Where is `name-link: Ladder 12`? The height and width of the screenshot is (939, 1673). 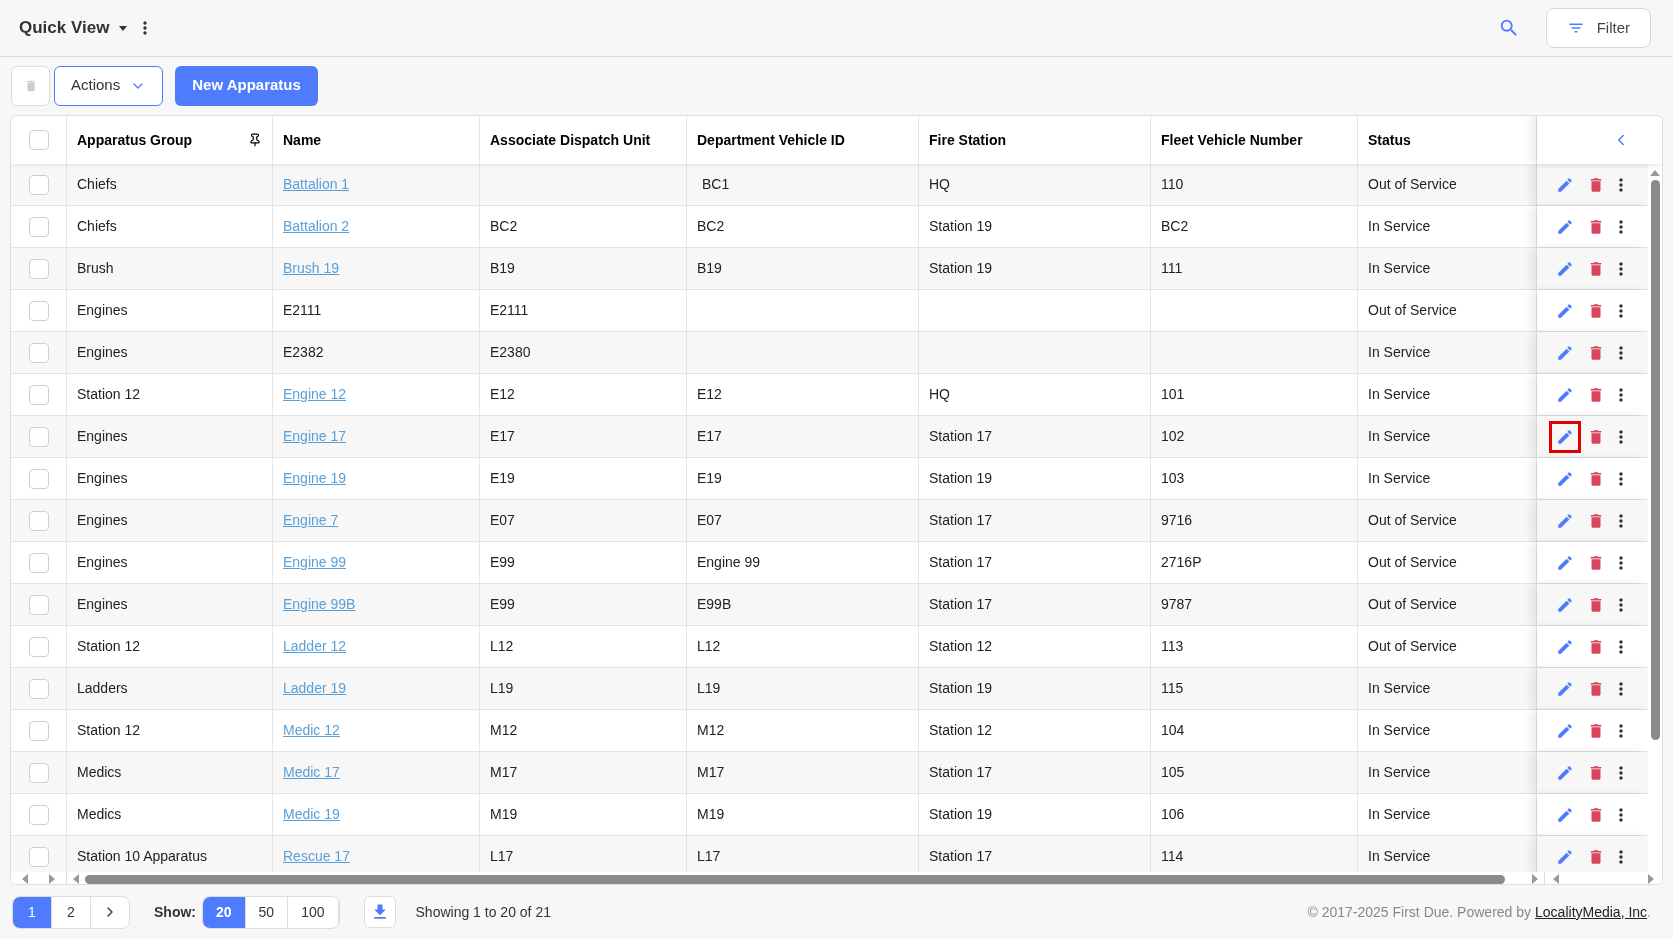 name-link: Ladder 12 is located at coordinates (315, 646).